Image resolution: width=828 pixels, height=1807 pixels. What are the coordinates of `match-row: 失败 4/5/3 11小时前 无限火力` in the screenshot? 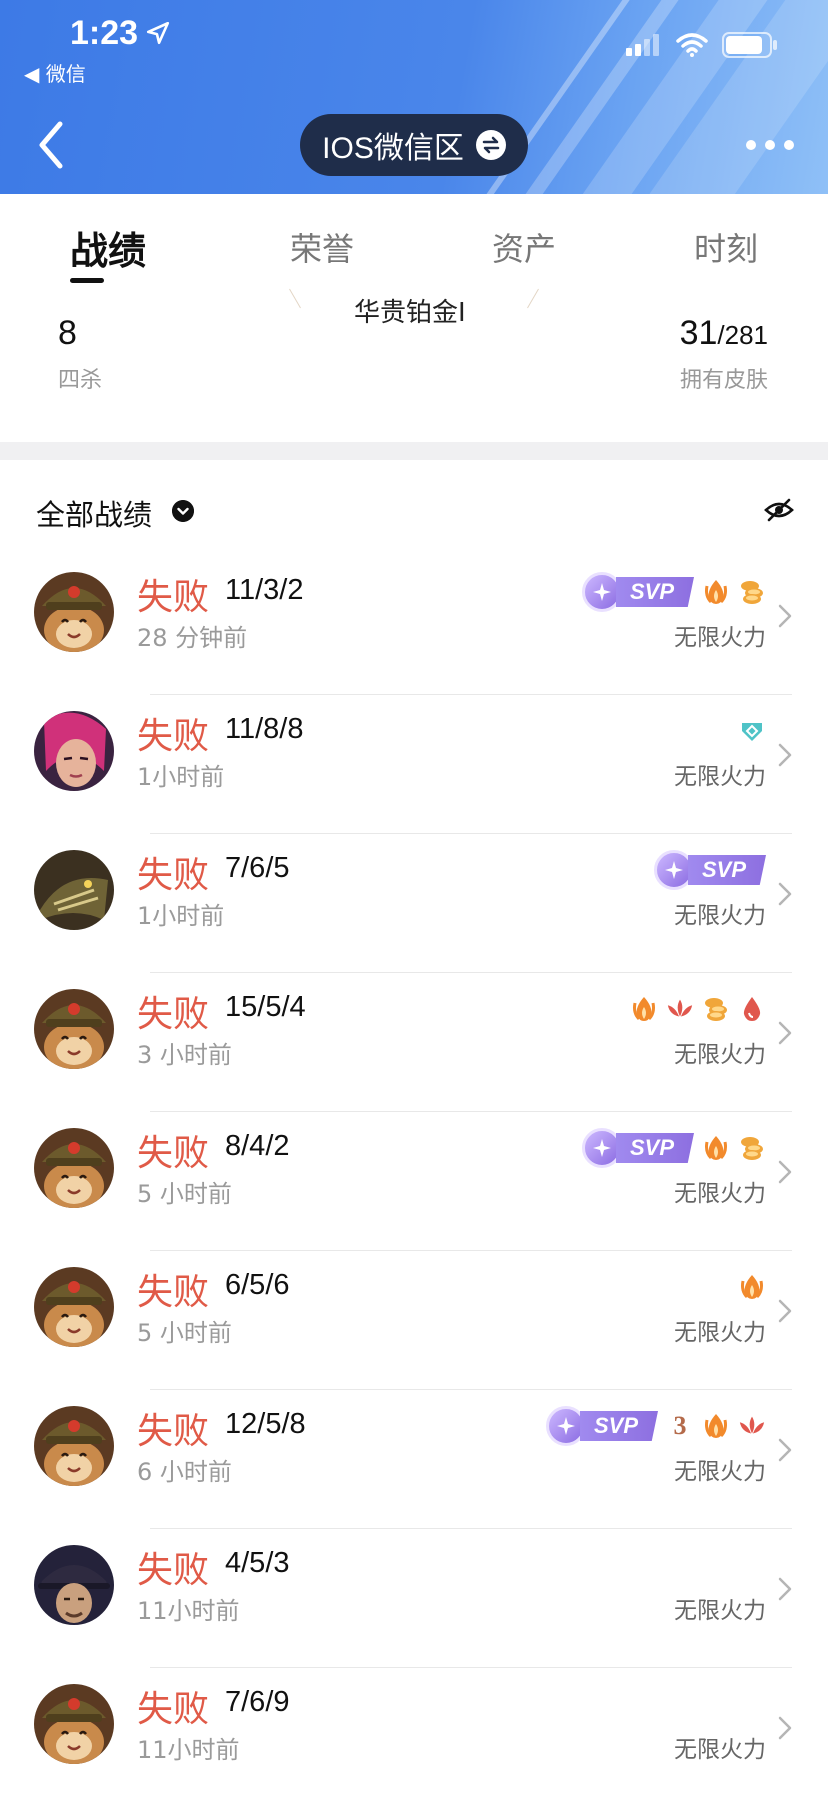 It's located at (414, 1598).